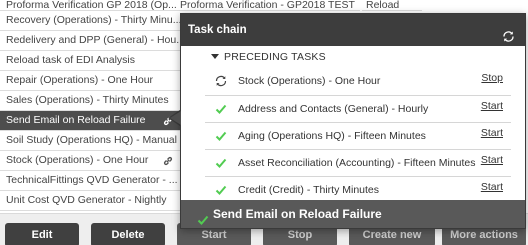  Describe the element at coordinates (392, 5) in the screenshot. I see `background-cell-task-type: Reload` at that location.